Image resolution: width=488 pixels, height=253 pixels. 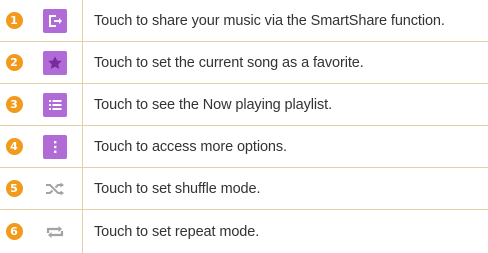 What do you see at coordinates (55, 189) in the screenshot?
I see `shuffle-icon` at bounding box center [55, 189].